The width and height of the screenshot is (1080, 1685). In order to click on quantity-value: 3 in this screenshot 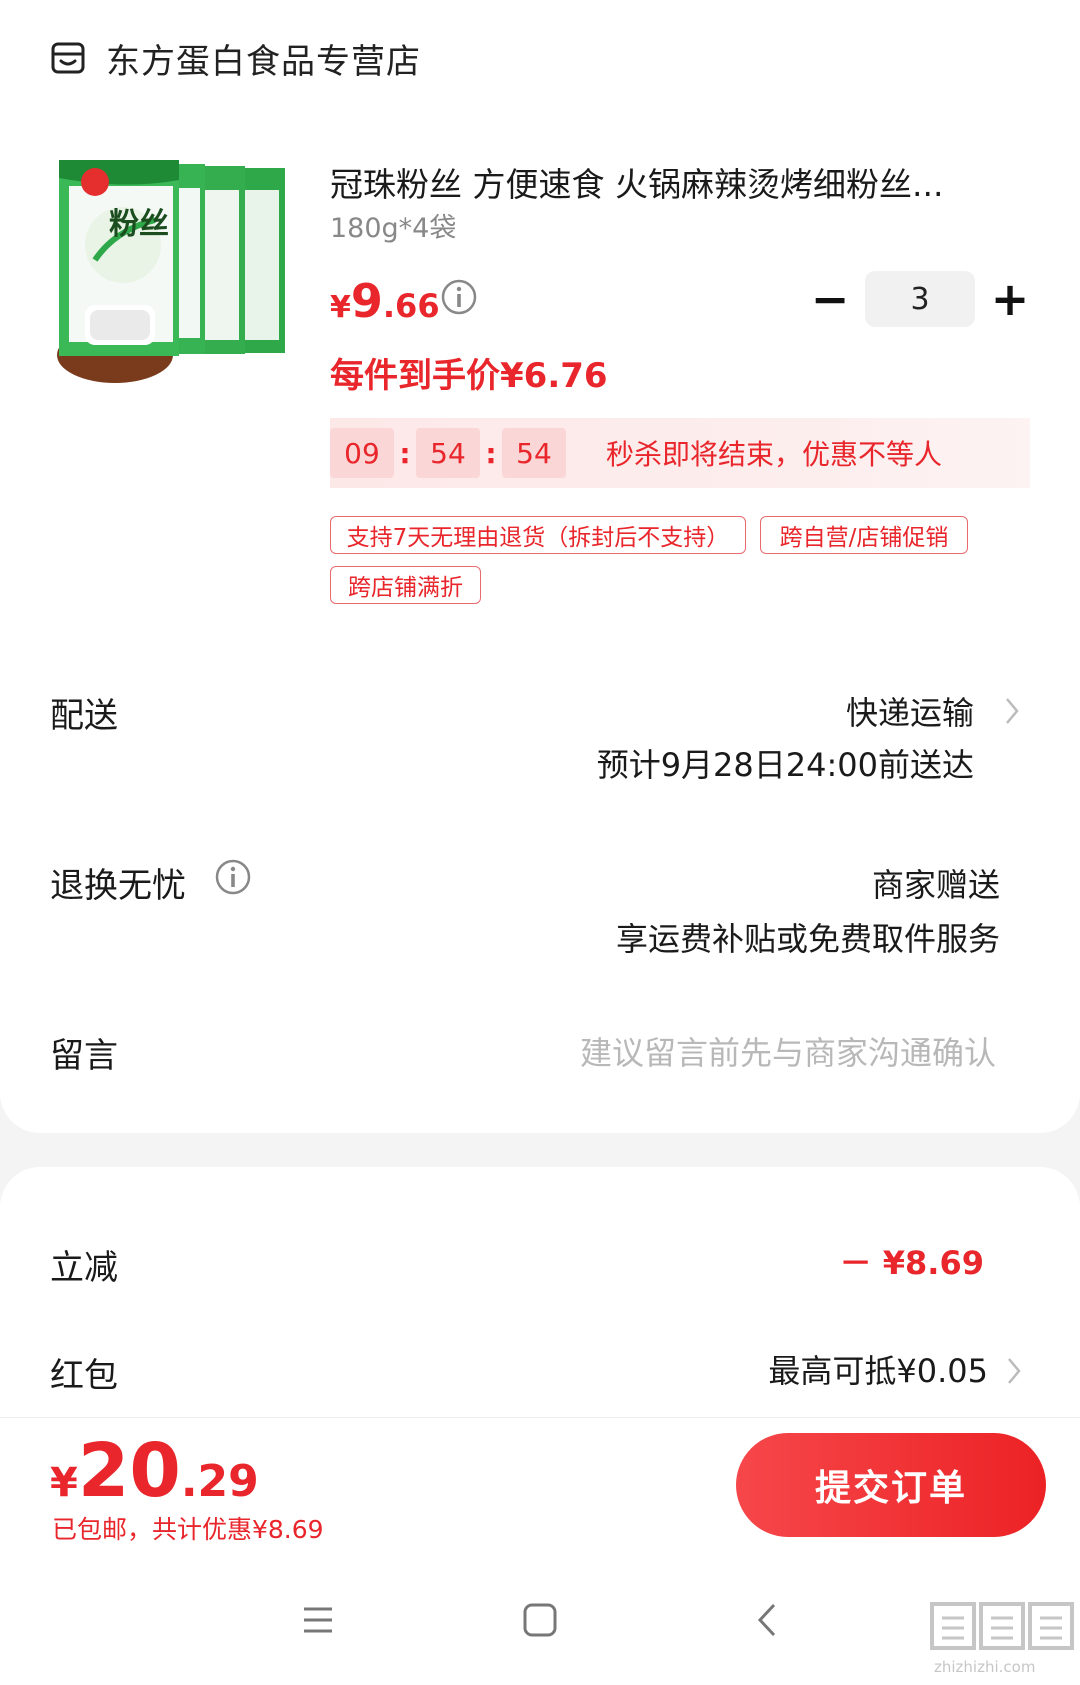, I will do `click(920, 299)`.